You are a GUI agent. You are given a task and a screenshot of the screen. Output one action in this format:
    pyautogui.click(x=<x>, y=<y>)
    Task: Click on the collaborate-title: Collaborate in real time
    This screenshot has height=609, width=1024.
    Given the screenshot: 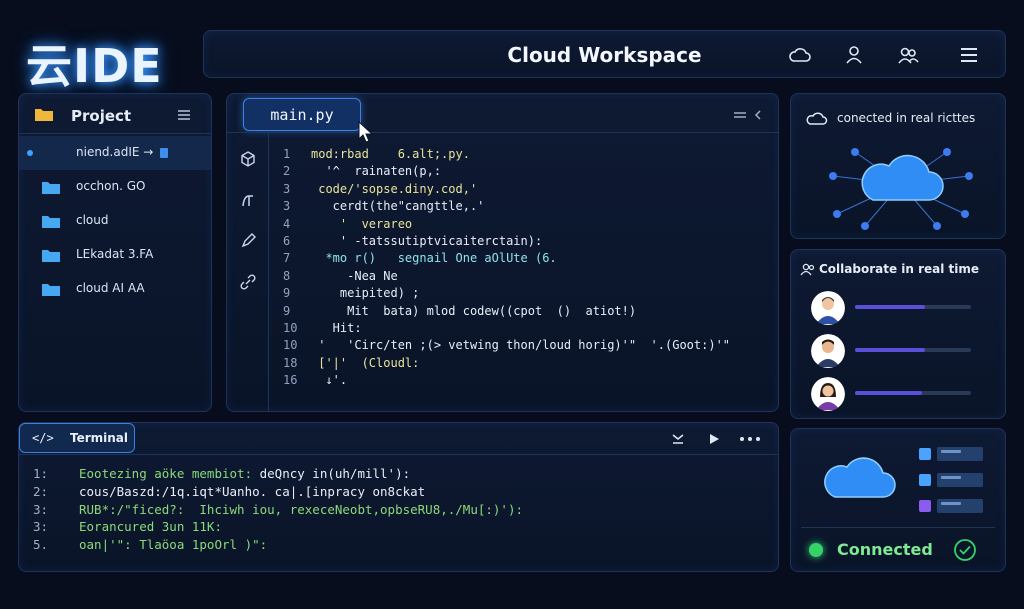 What is the action you would take?
    pyautogui.click(x=899, y=269)
    